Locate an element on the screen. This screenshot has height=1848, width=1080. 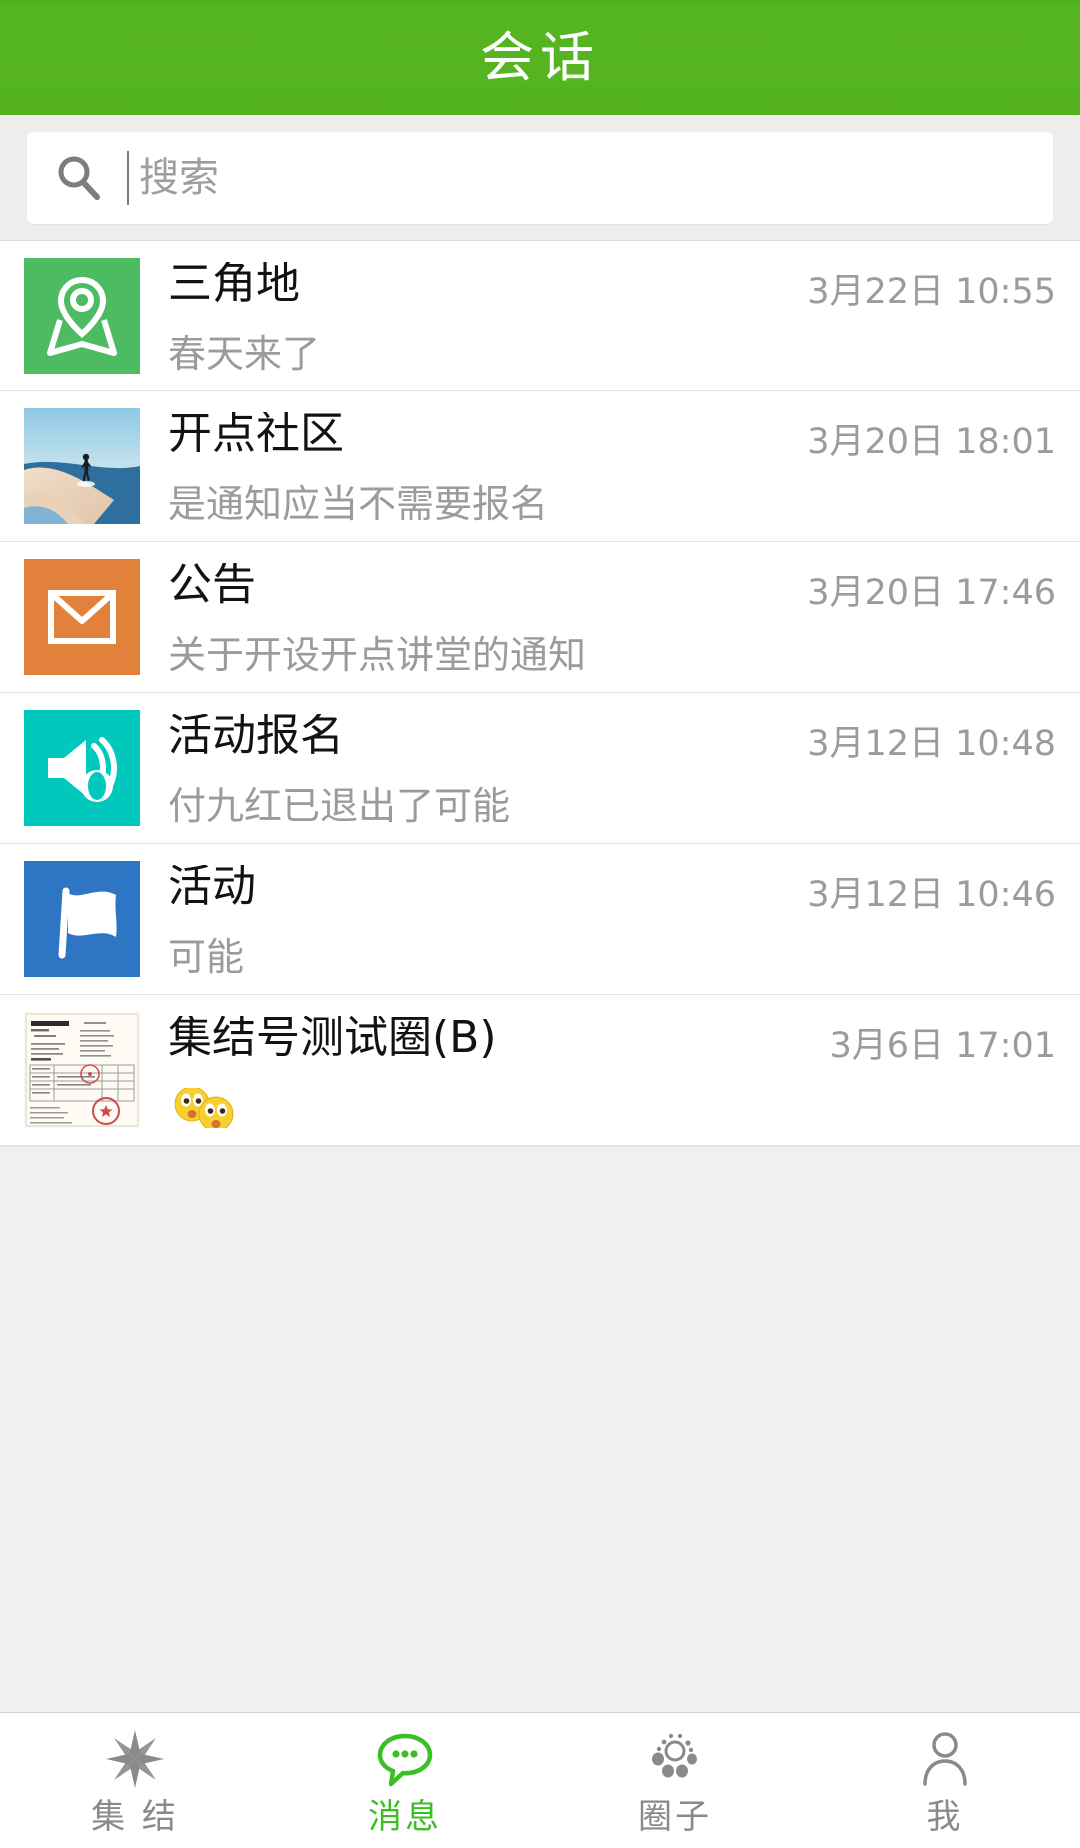
astonished-faces-emoji is located at coordinates (205, 1108).